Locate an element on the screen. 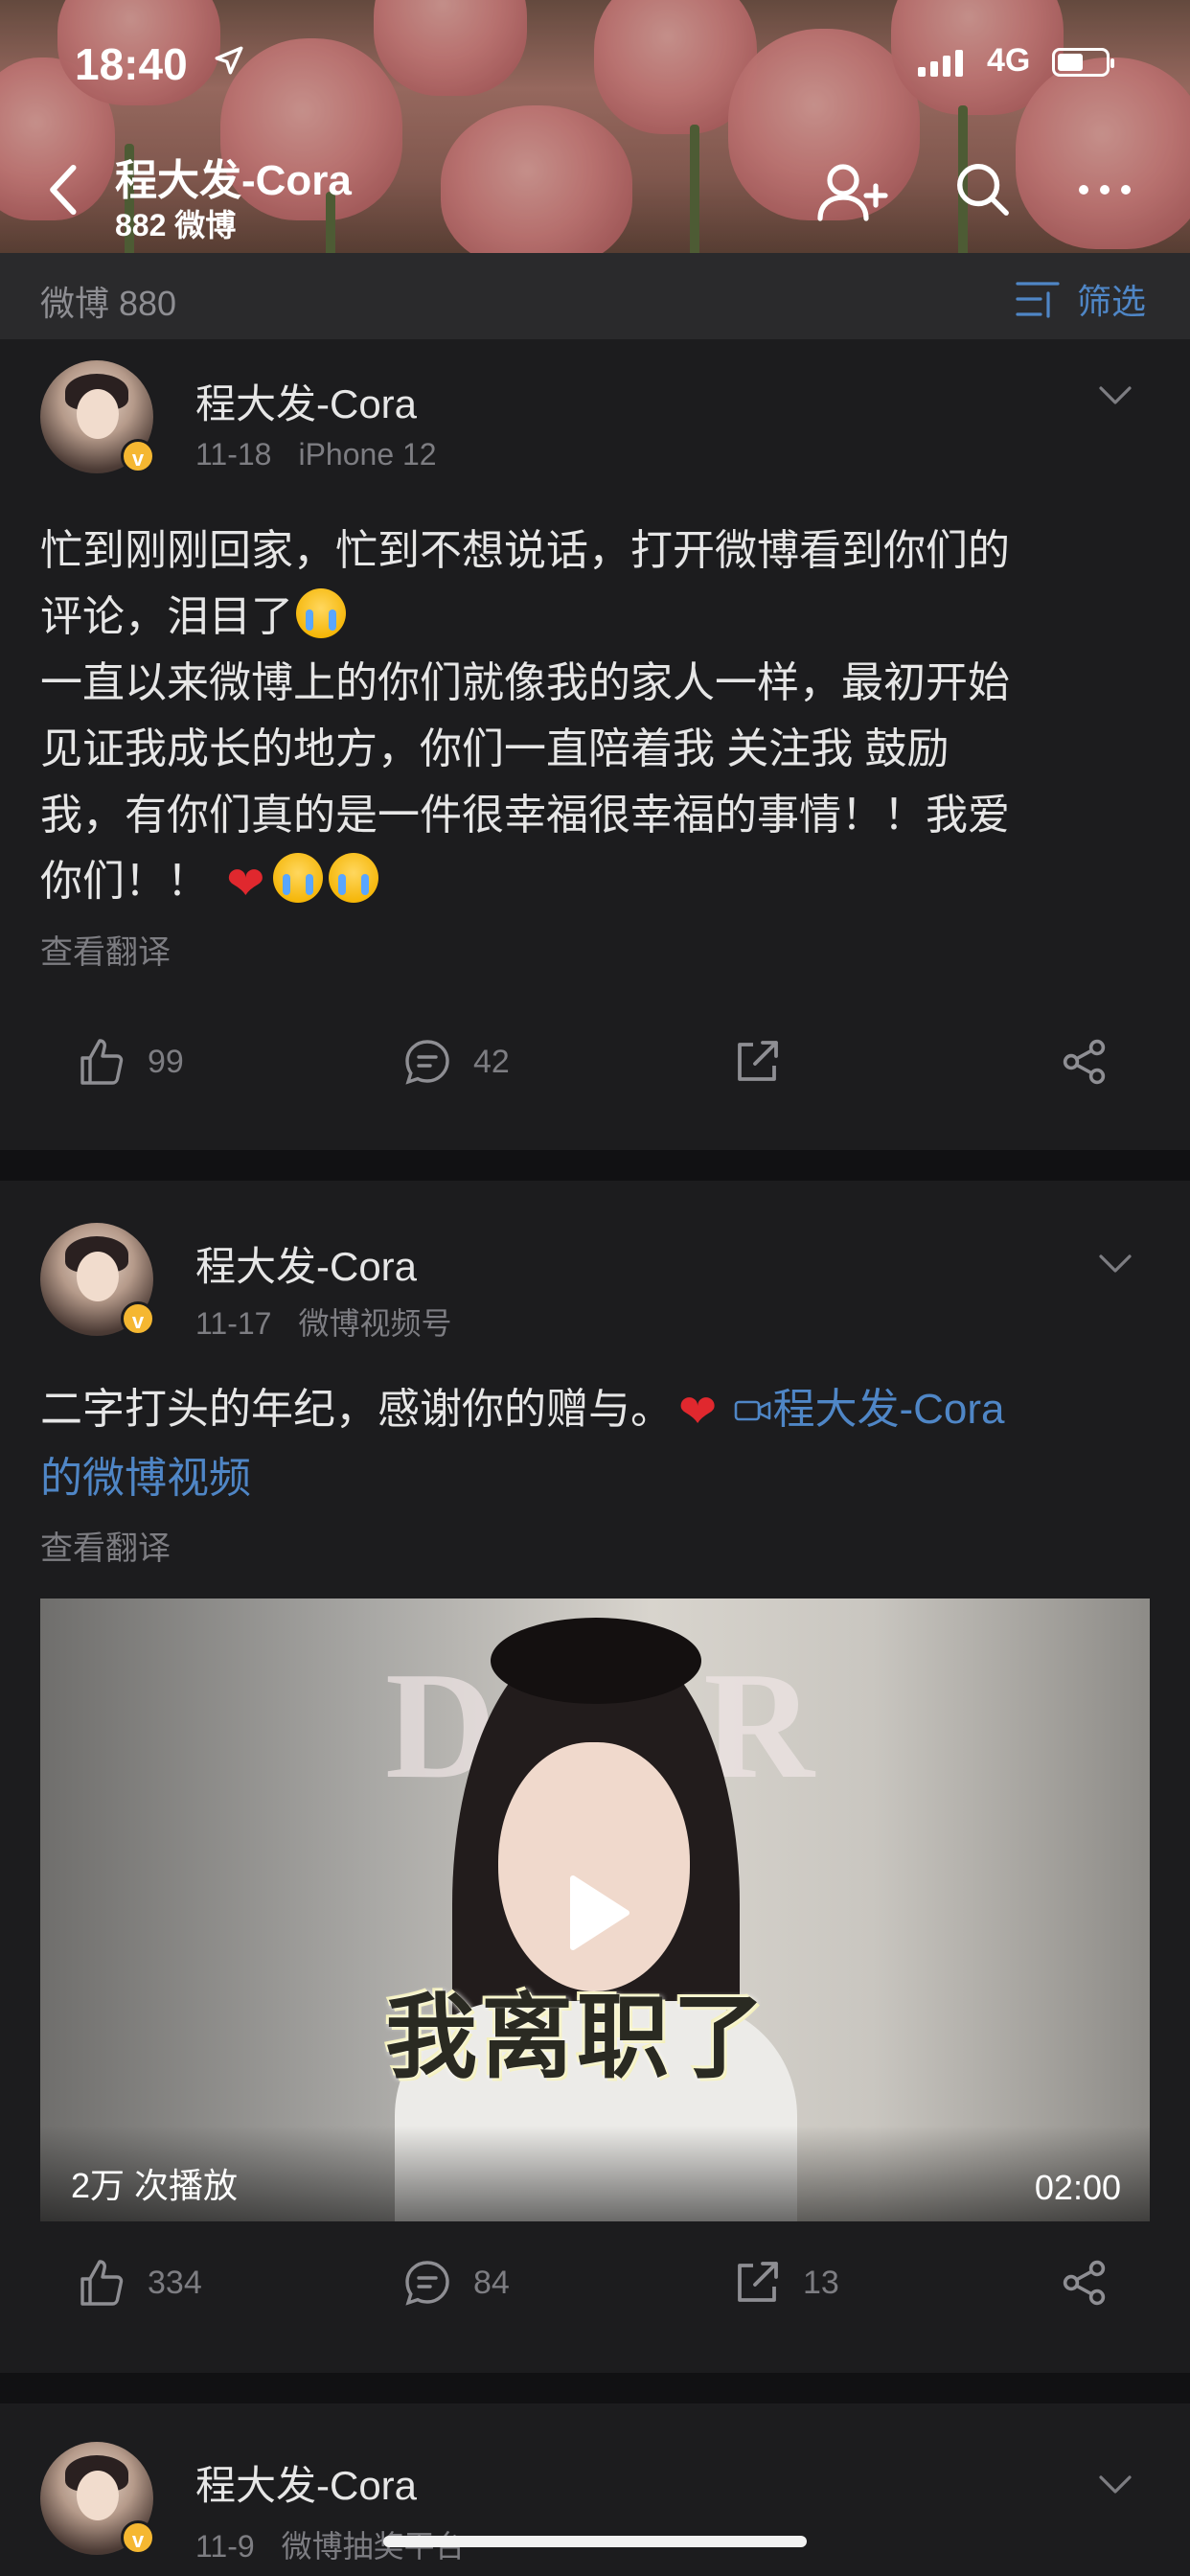 The height and width of the screenshot is (2576, 1190). back-arrow-icon is located at coordinates (62, 192).